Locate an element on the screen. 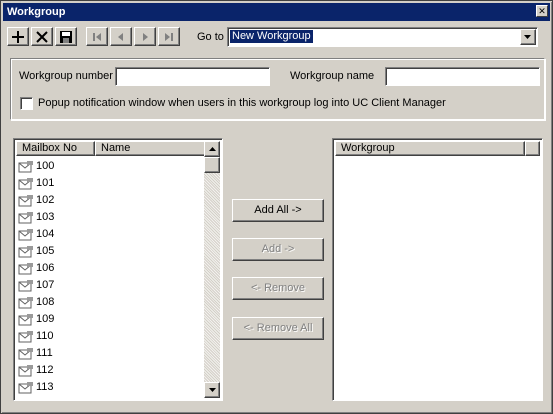  first-record-button is located at coordinates (97, 36).